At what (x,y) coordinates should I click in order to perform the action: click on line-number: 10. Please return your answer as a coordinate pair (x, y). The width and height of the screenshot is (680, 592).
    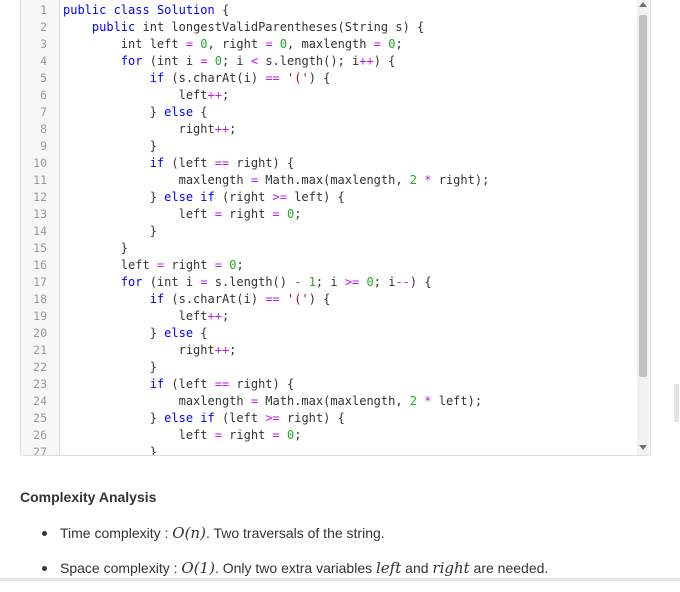
    Looking at the image, I should click on (40, 163).